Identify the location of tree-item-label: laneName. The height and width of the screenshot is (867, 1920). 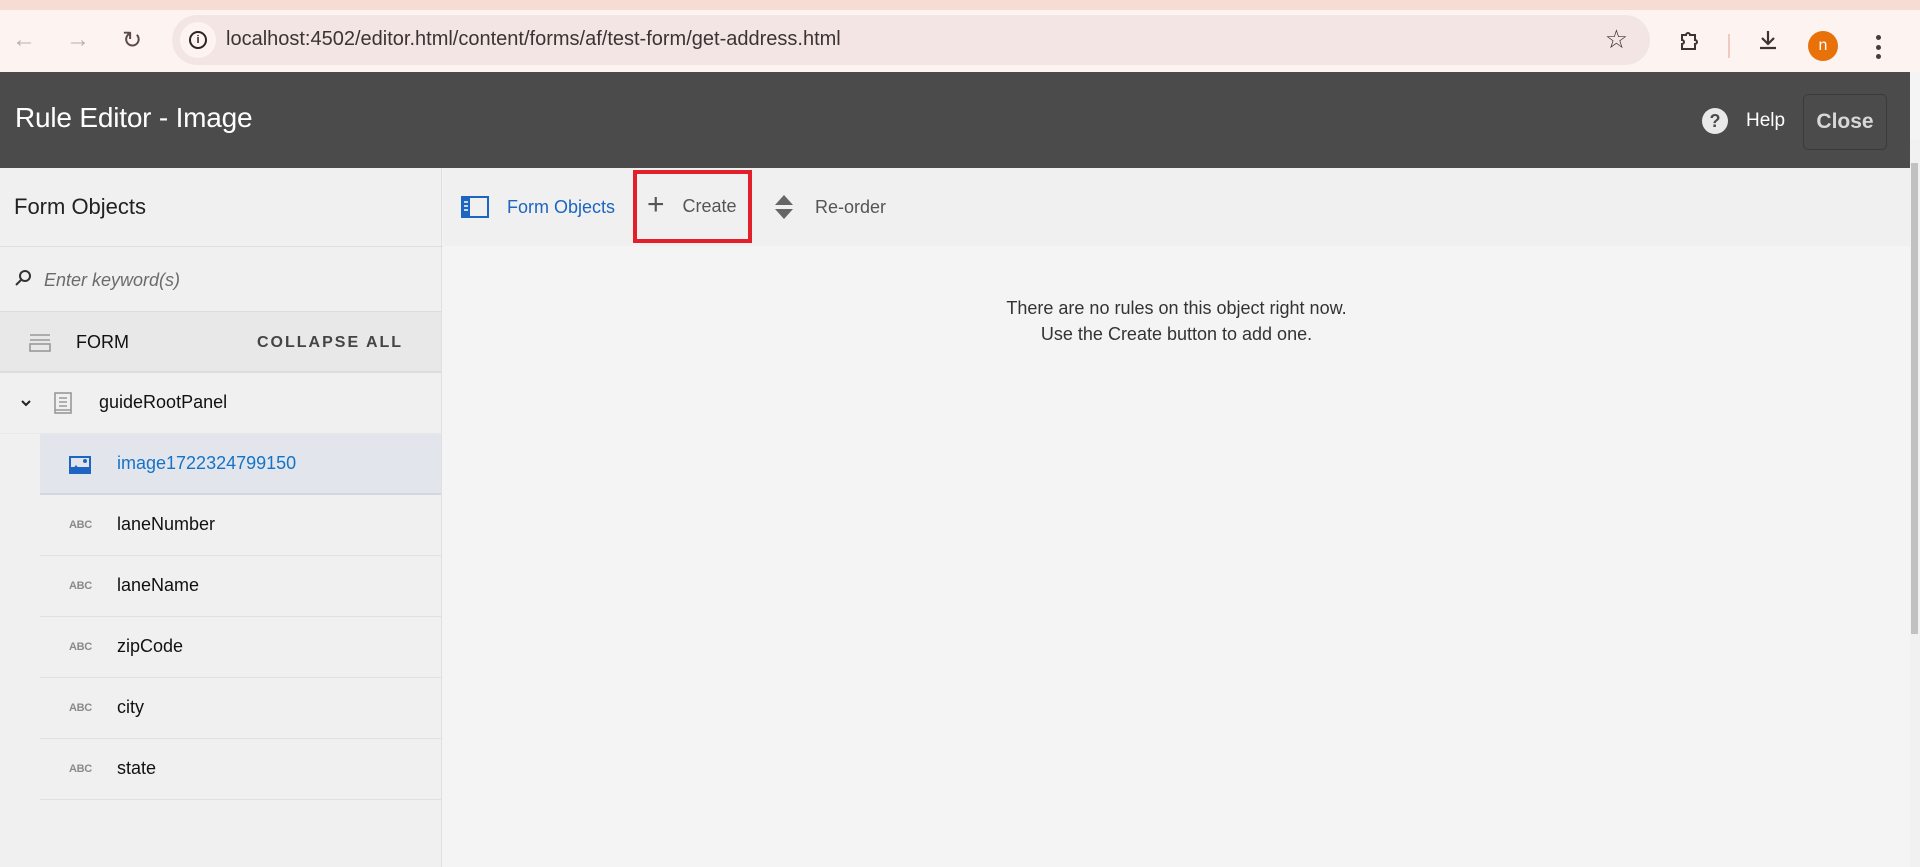
(158, 585).